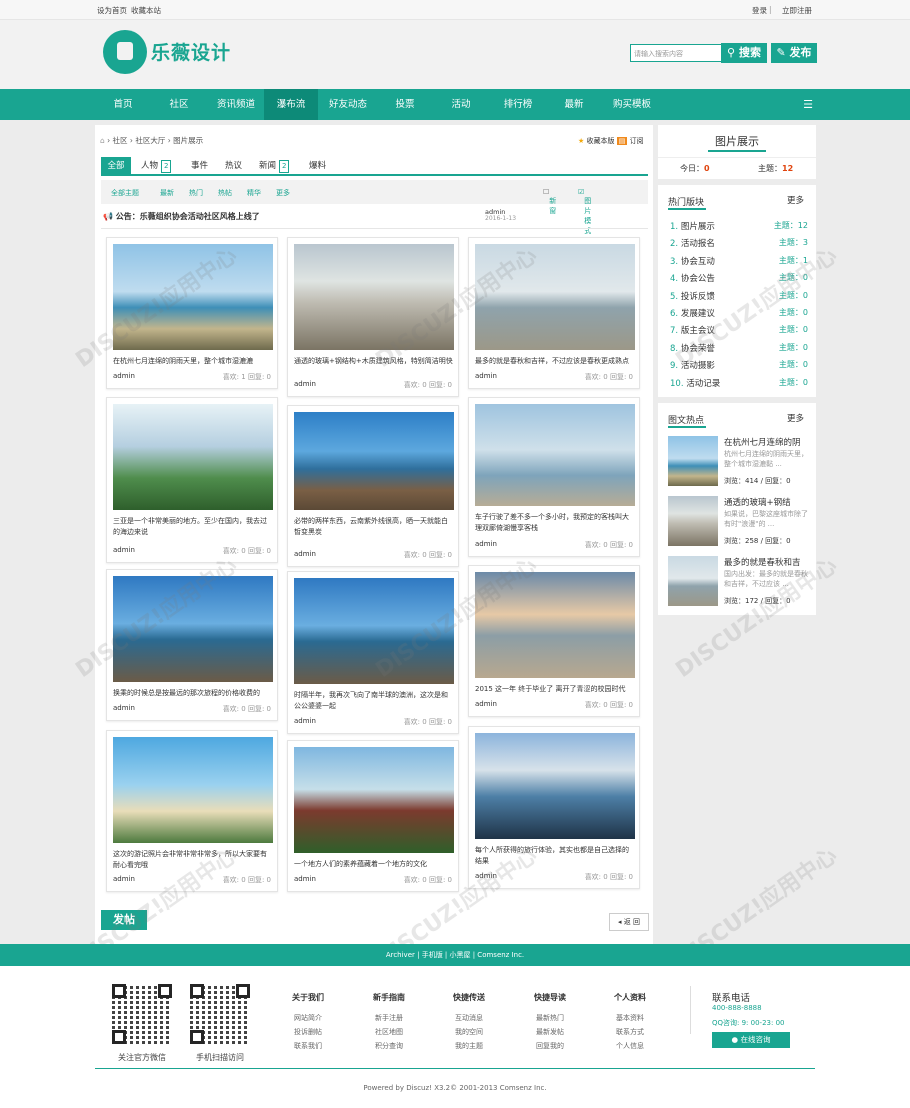 The image size is (910, 1108). Describe the element at coordinates (196, 193) in the screenshot. I see `filter-popular: 热门` at that location.